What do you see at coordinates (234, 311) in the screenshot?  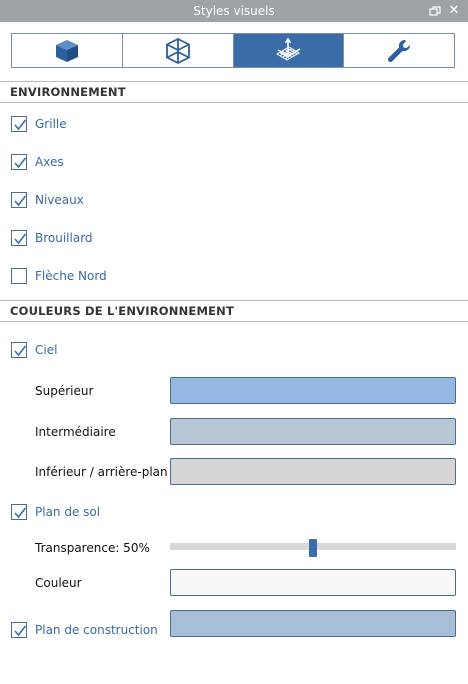 I see `environment-colors-section-header: COULEURS DE L'ENVIRONNEMENT` at bounding box center [234, 311].